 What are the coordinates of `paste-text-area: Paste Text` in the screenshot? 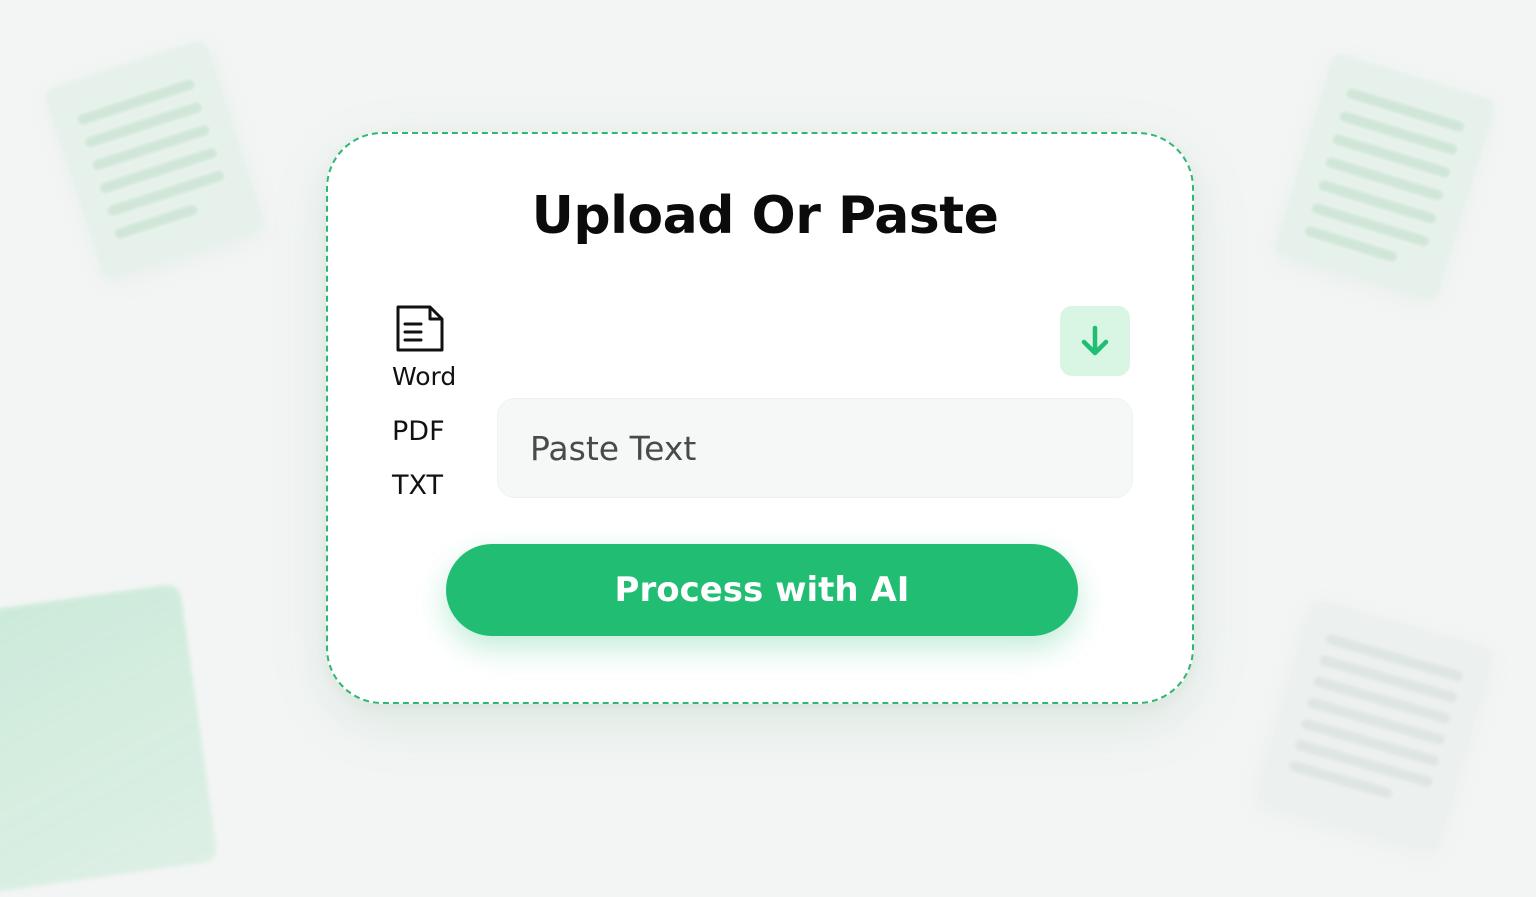 It's located at (815, 448).